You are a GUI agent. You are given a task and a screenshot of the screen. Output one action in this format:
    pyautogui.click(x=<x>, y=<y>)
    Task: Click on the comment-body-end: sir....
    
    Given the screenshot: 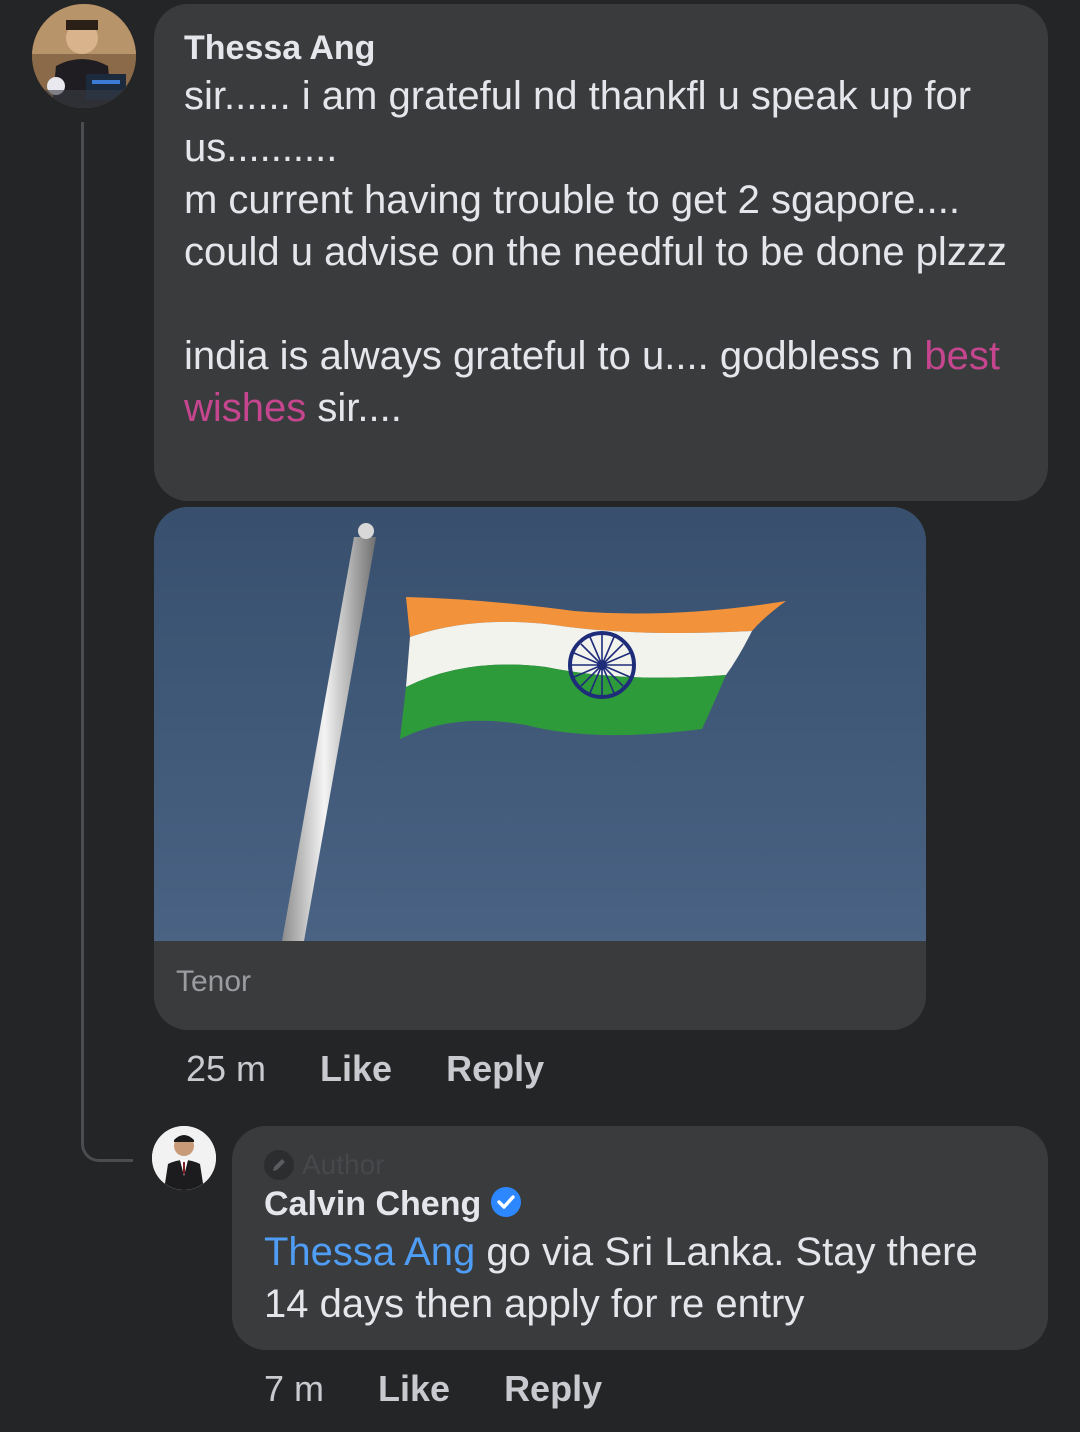 What is the action you would take?
    pyautogui.click(x=354, y=408)
    